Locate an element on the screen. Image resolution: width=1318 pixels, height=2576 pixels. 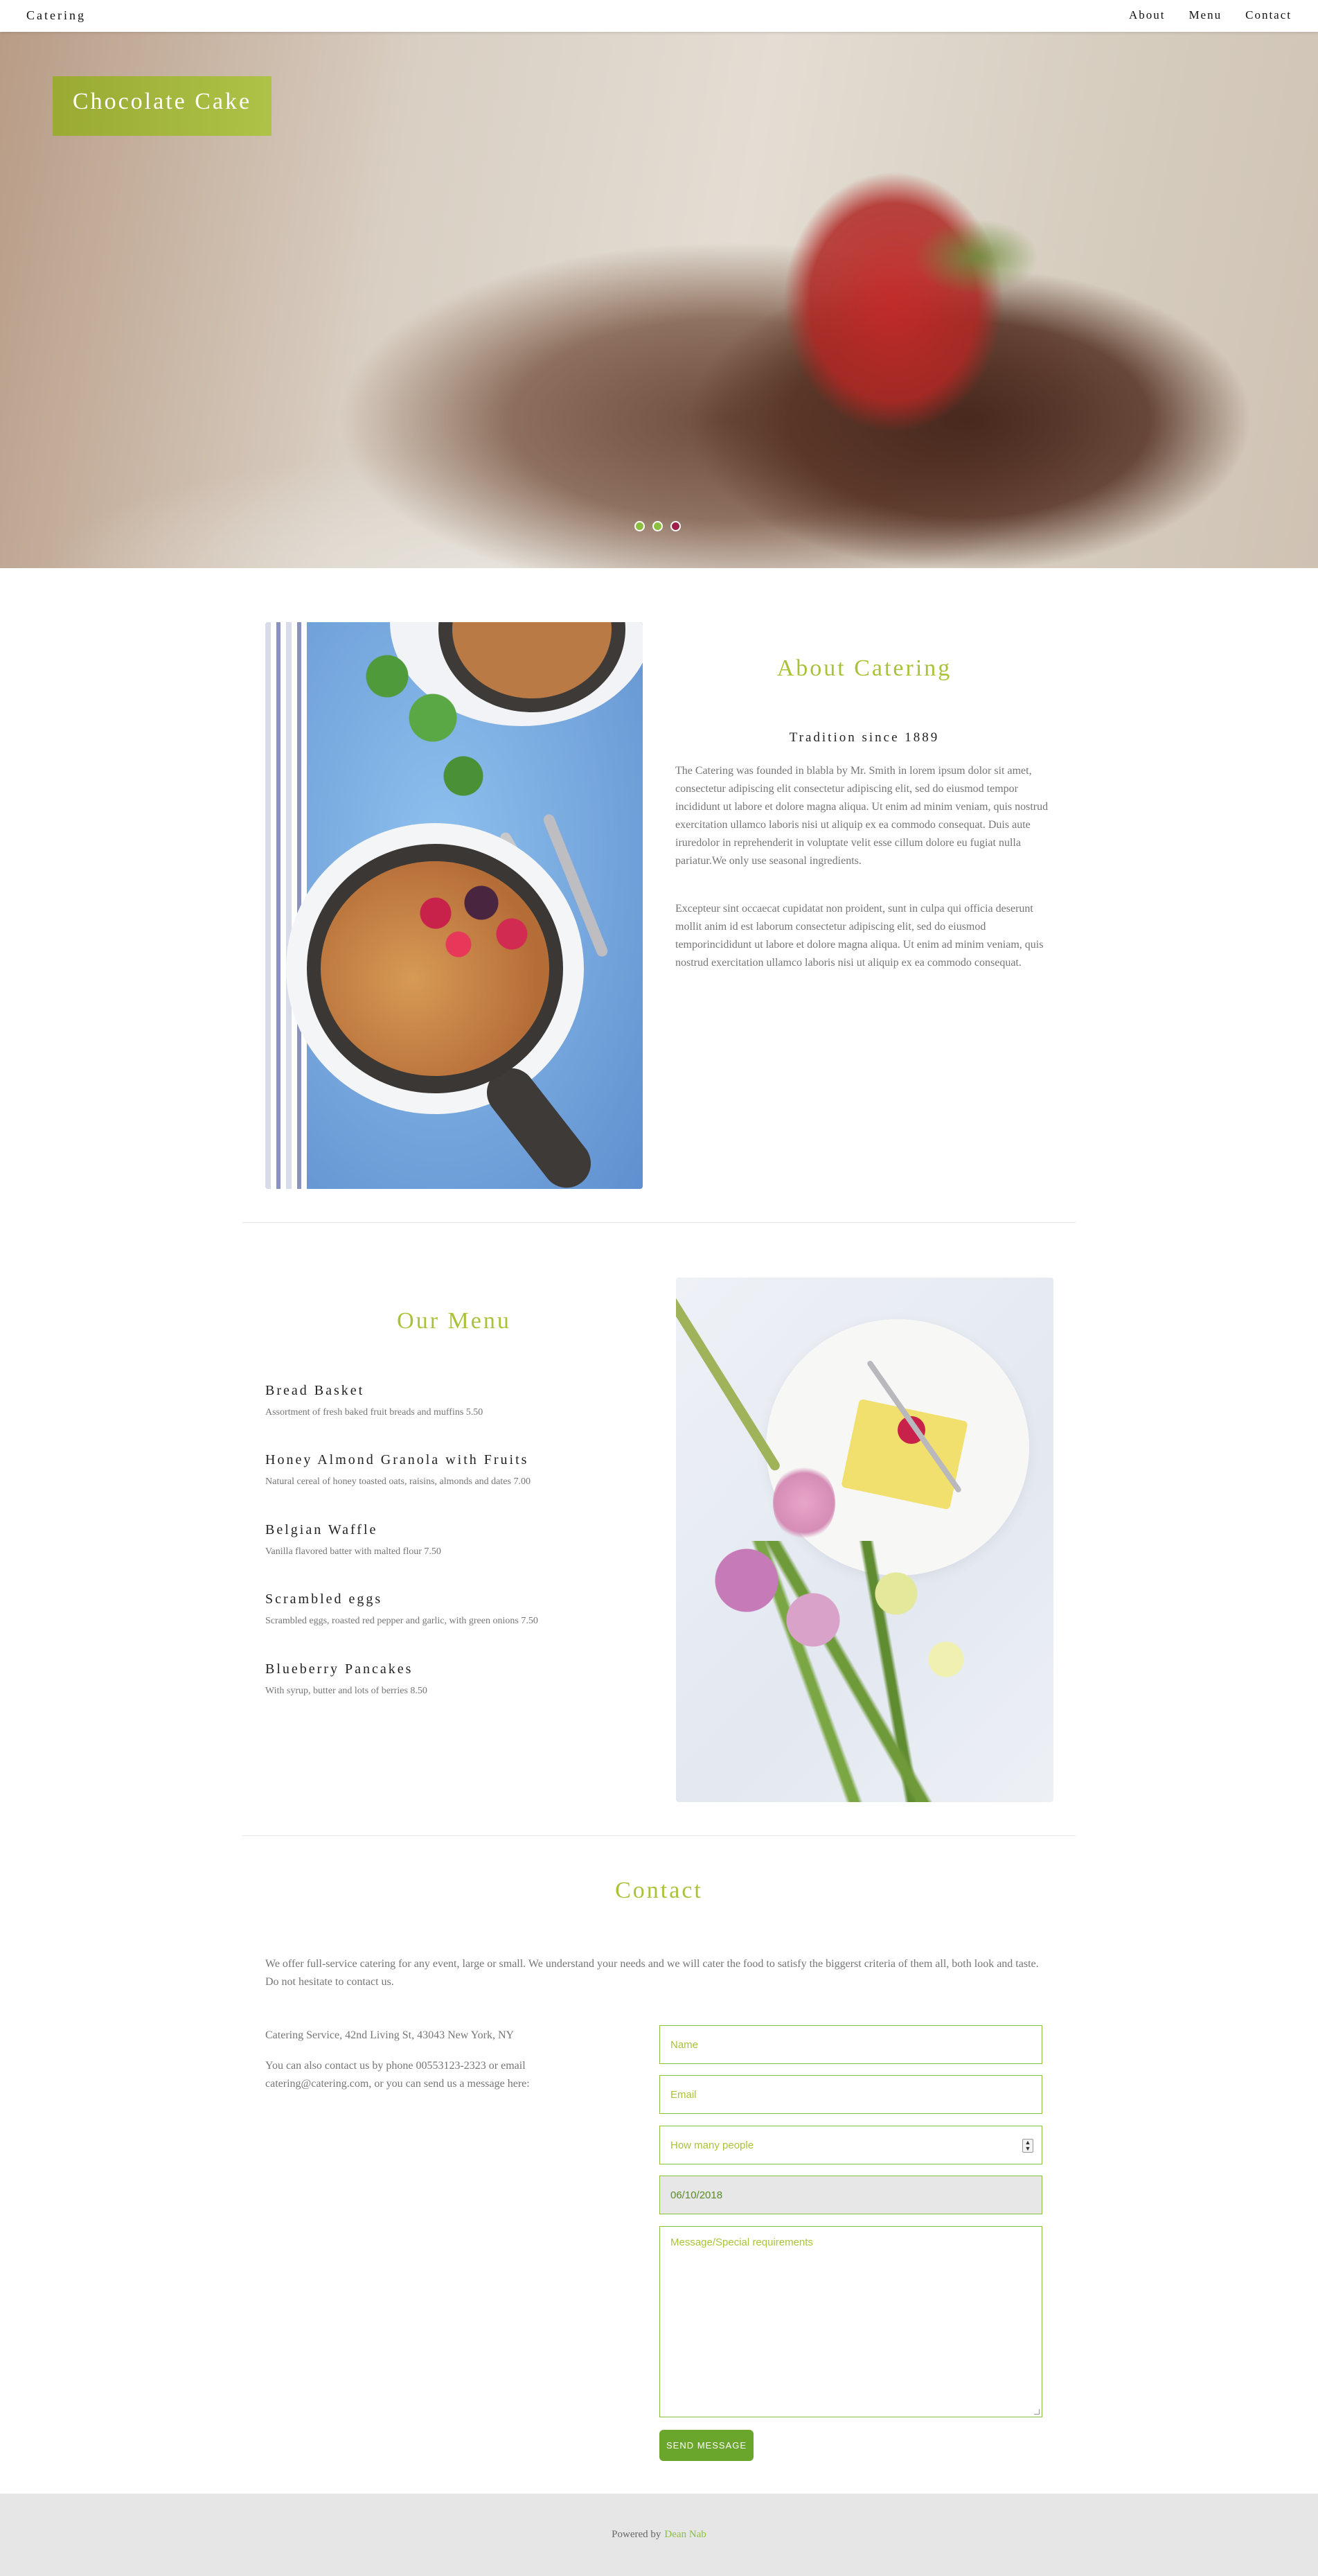
footer: Powered by Dean Nab is located at coordinates (659, 2535).